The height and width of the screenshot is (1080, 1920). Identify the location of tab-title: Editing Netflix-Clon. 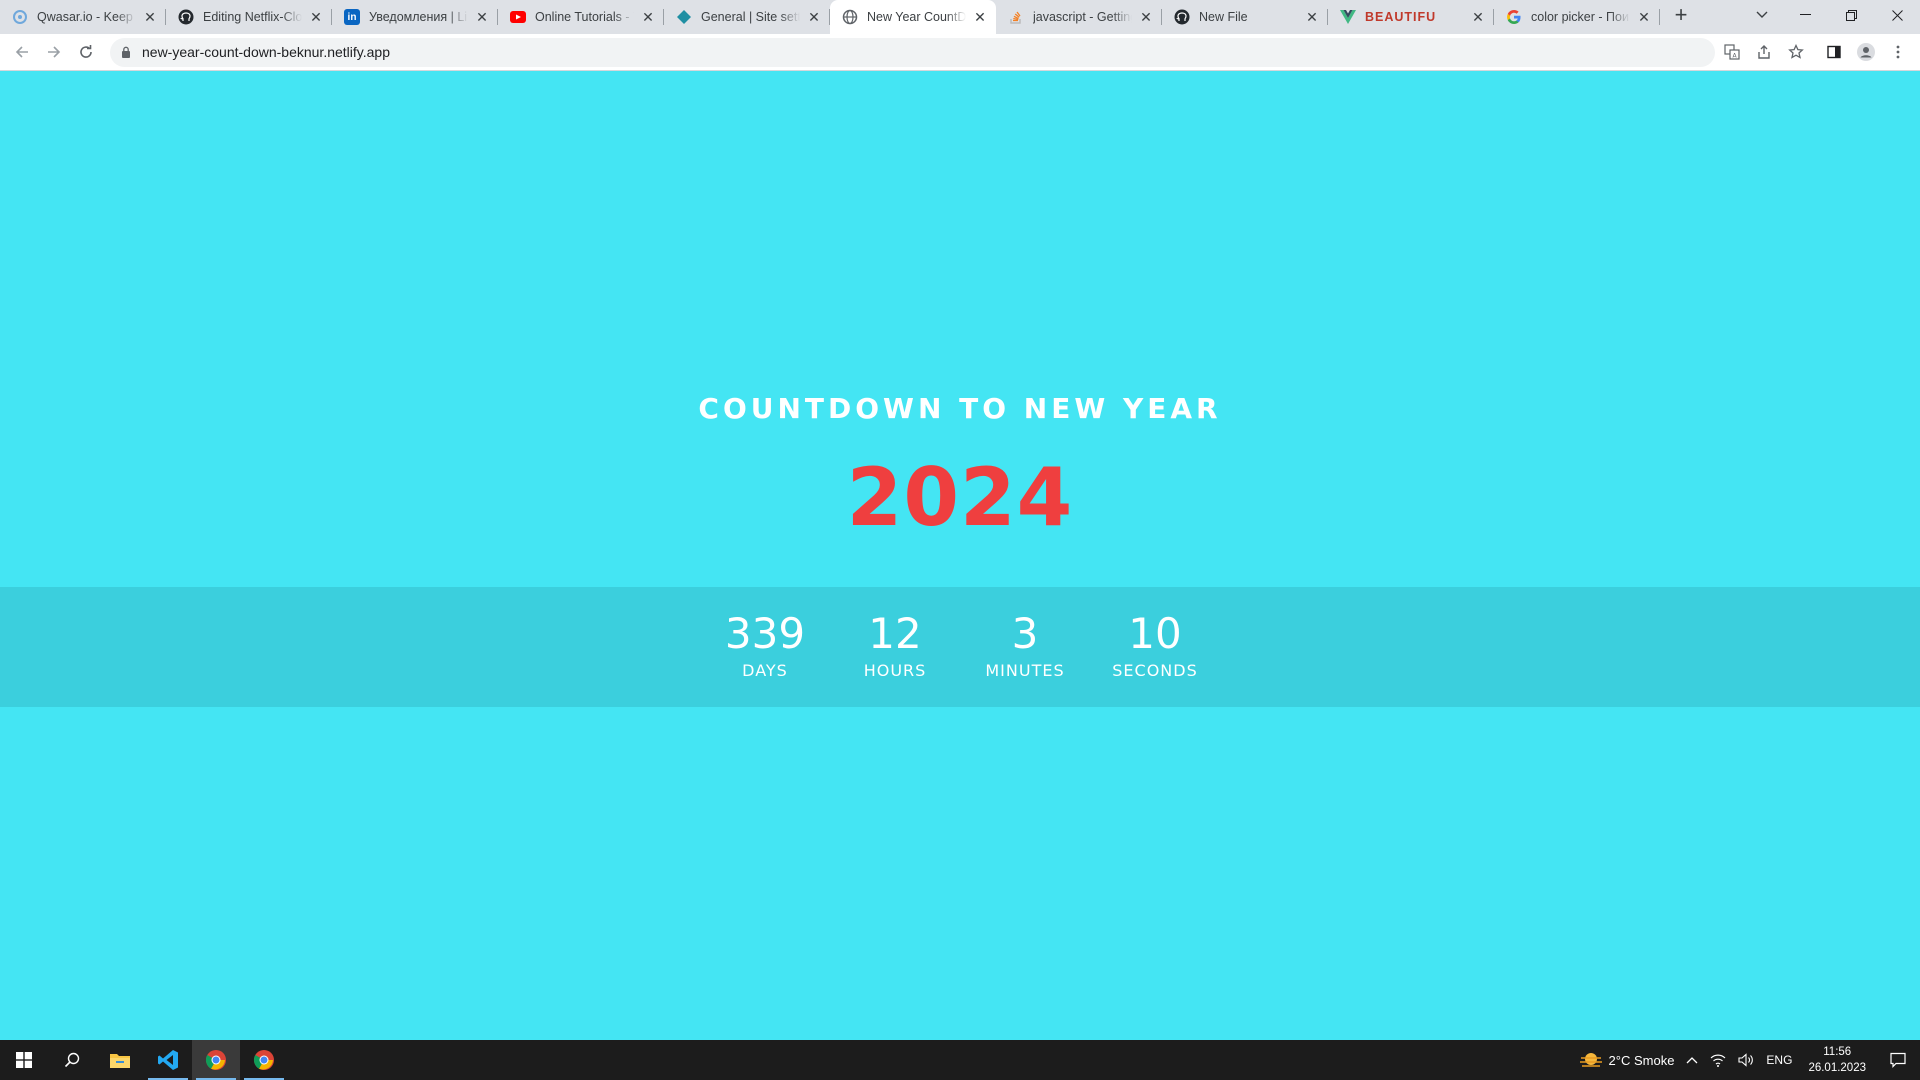
(252, 17).